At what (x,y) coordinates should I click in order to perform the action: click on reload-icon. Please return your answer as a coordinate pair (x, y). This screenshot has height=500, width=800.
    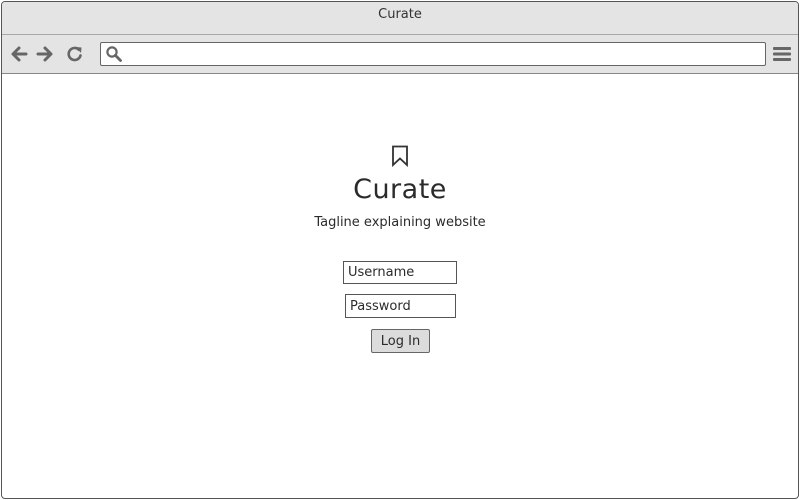
    Looking at the image, I should click on (75, 54).